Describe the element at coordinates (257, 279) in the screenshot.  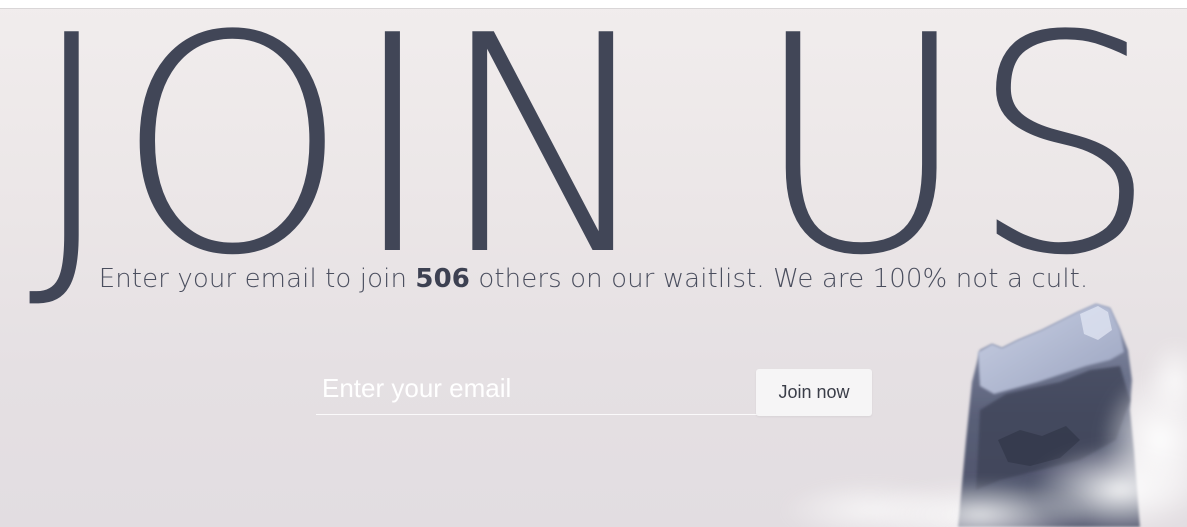
I see `subtitle-prefix: Enter your email to join` at that location.